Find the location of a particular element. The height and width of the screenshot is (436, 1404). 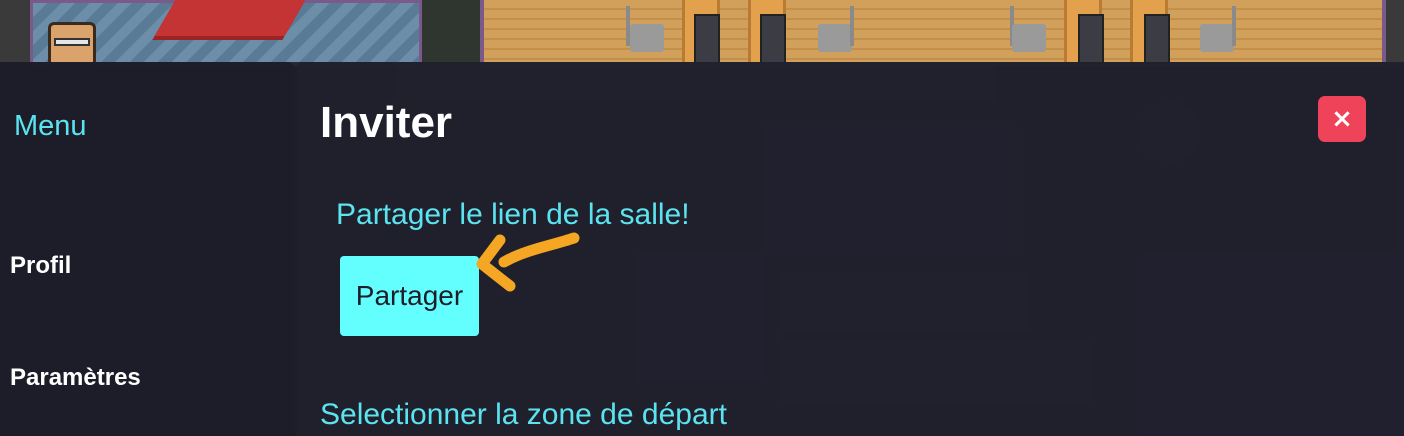

menu-item-parametres: Paramètres is located at coordinates (75, 378).